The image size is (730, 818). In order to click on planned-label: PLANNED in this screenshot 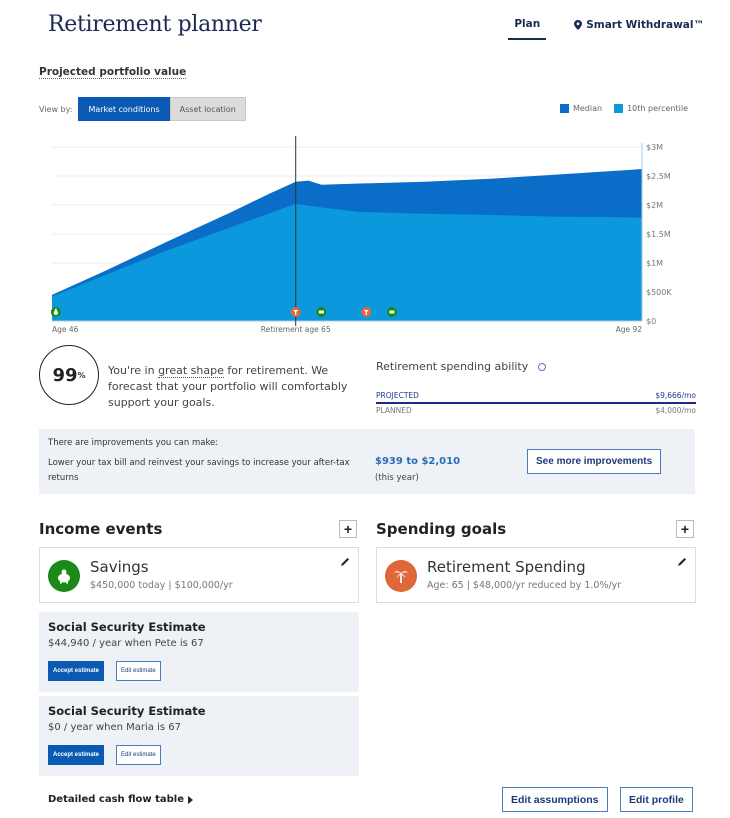, I will do `click(394, 410)`.